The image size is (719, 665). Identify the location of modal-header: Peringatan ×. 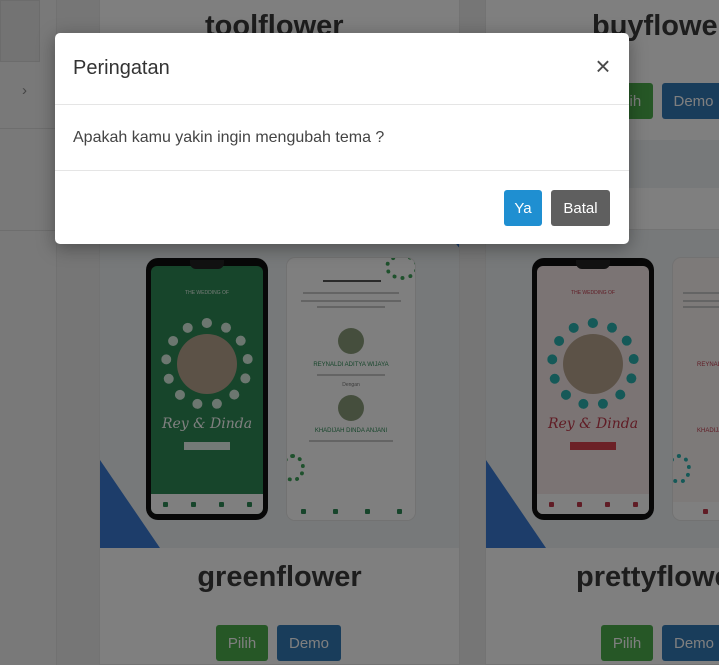
(342, 69).